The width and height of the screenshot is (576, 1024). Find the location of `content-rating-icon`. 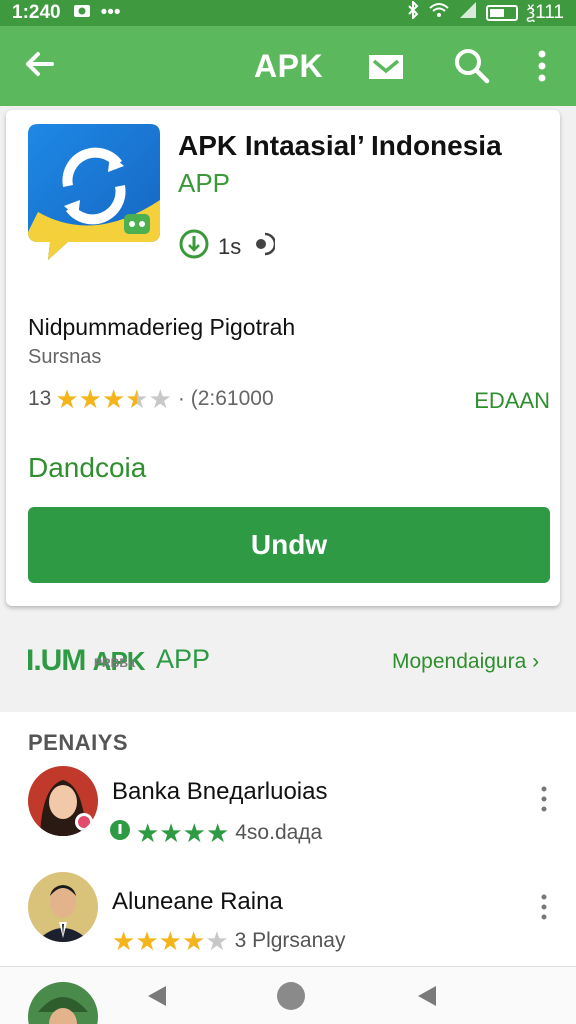

content-rating-icon is located at coordinates (263, 247).